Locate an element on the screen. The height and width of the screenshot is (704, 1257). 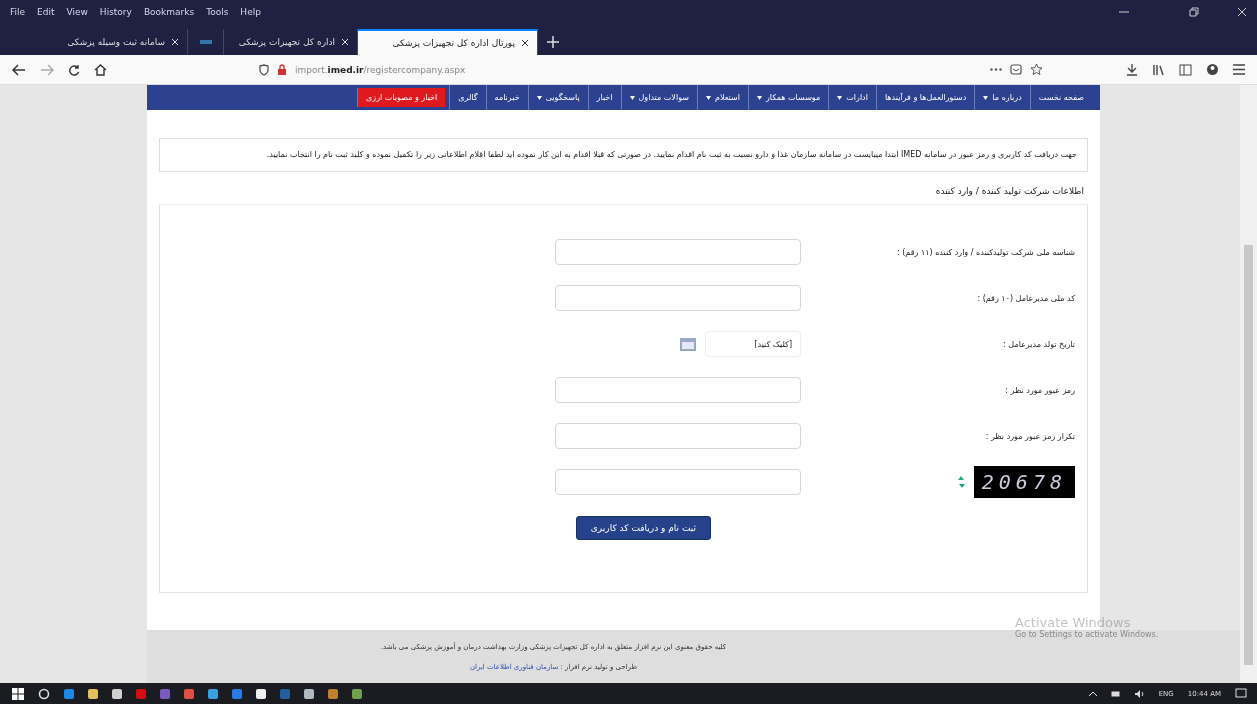
browser-tab: پورتال اداره کل تجهیزات پزشکی is located at coordinates (448, 42).